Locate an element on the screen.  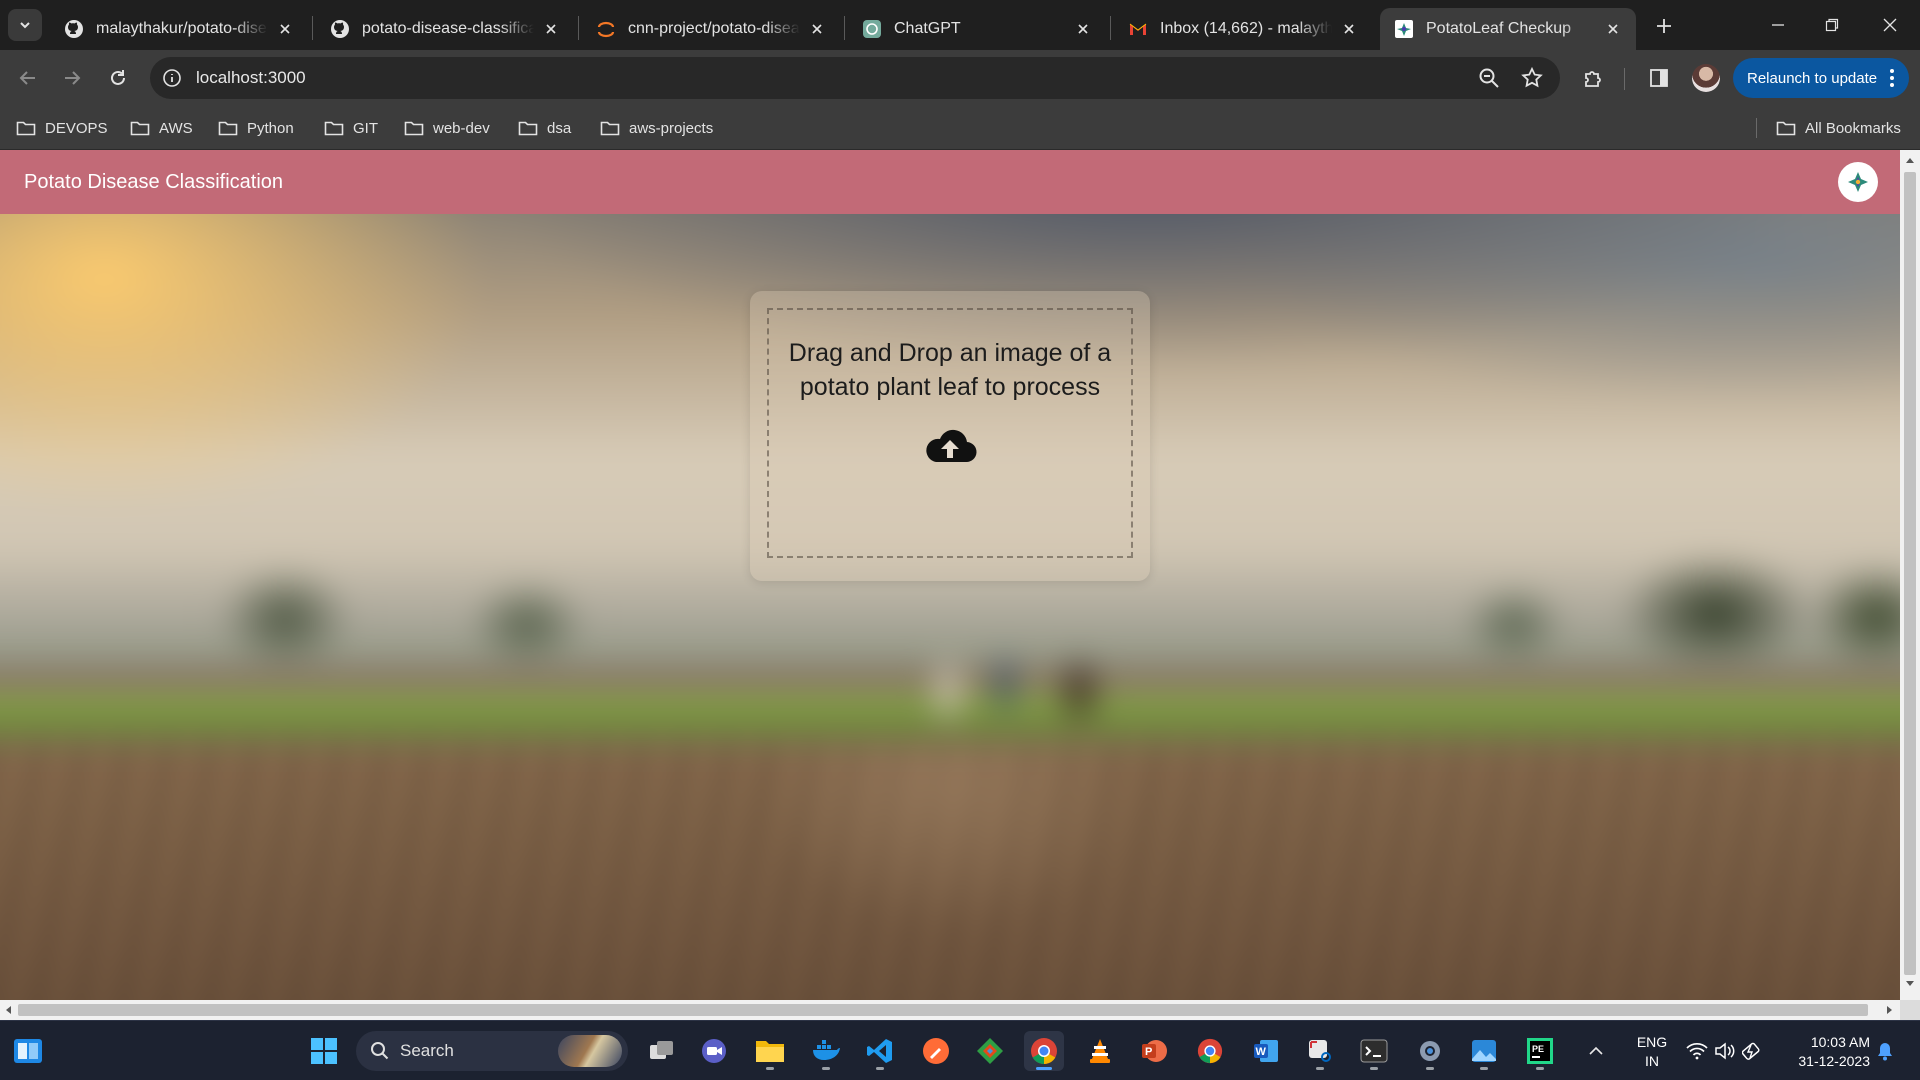
terminal-icon is located at coordinates (1374, 1051).